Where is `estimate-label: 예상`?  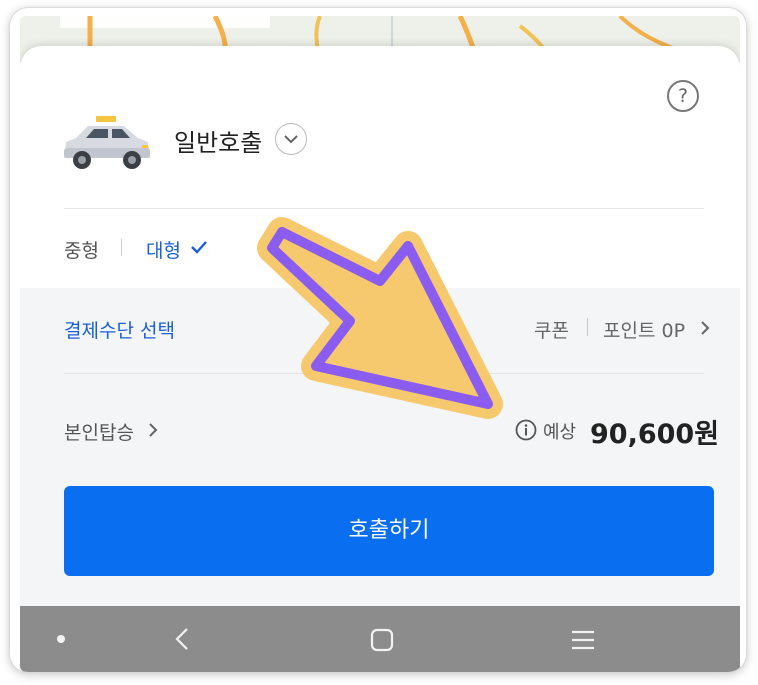
estimate-label: 예상 is located at coordinates (560, 432).